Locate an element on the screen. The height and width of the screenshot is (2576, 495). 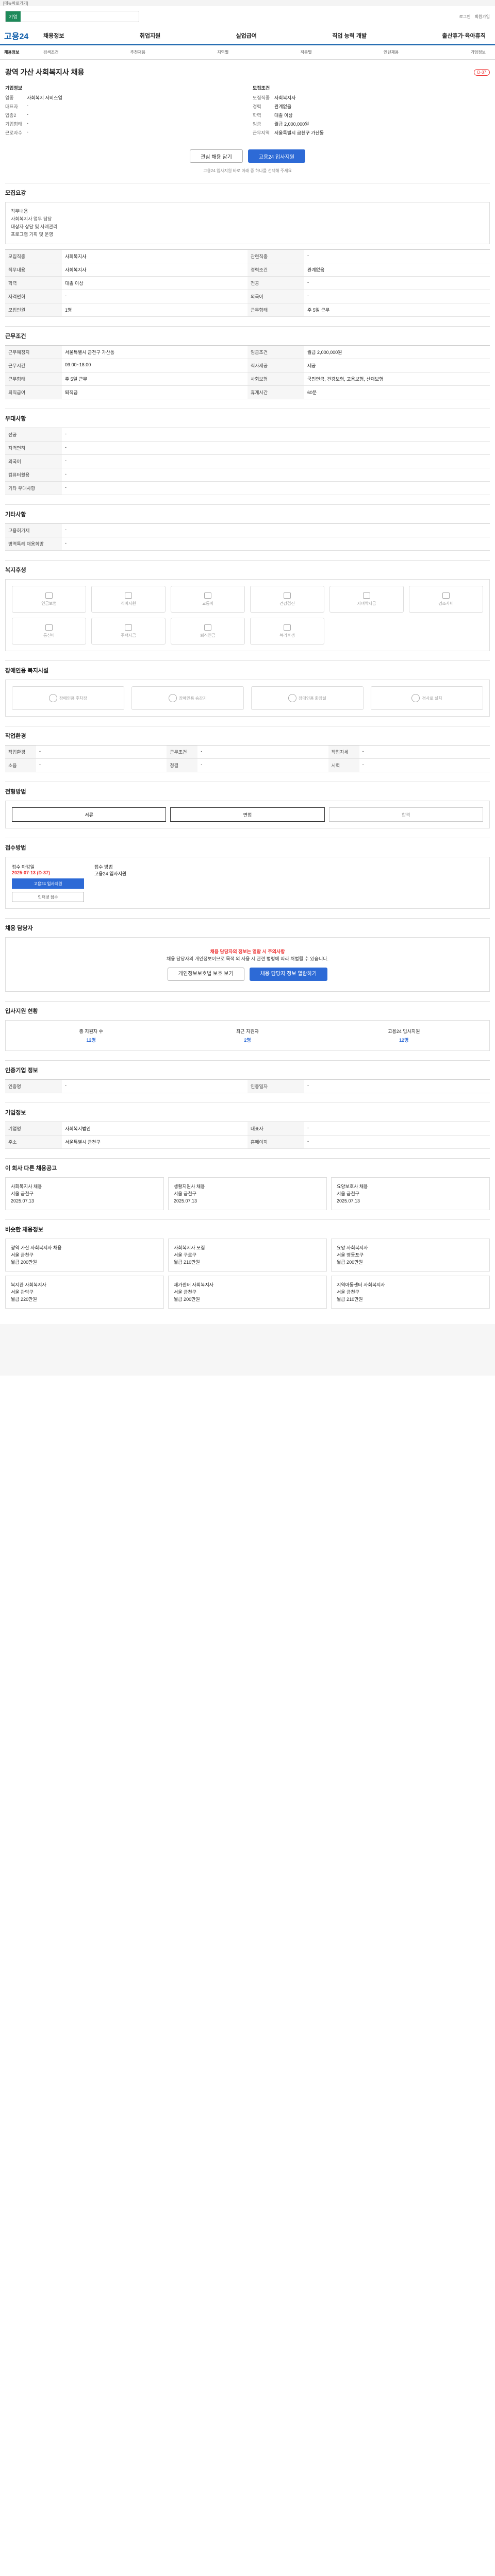
page-title: 광역 가산 사회복지사 채용 is located at coordinates (45, 72).